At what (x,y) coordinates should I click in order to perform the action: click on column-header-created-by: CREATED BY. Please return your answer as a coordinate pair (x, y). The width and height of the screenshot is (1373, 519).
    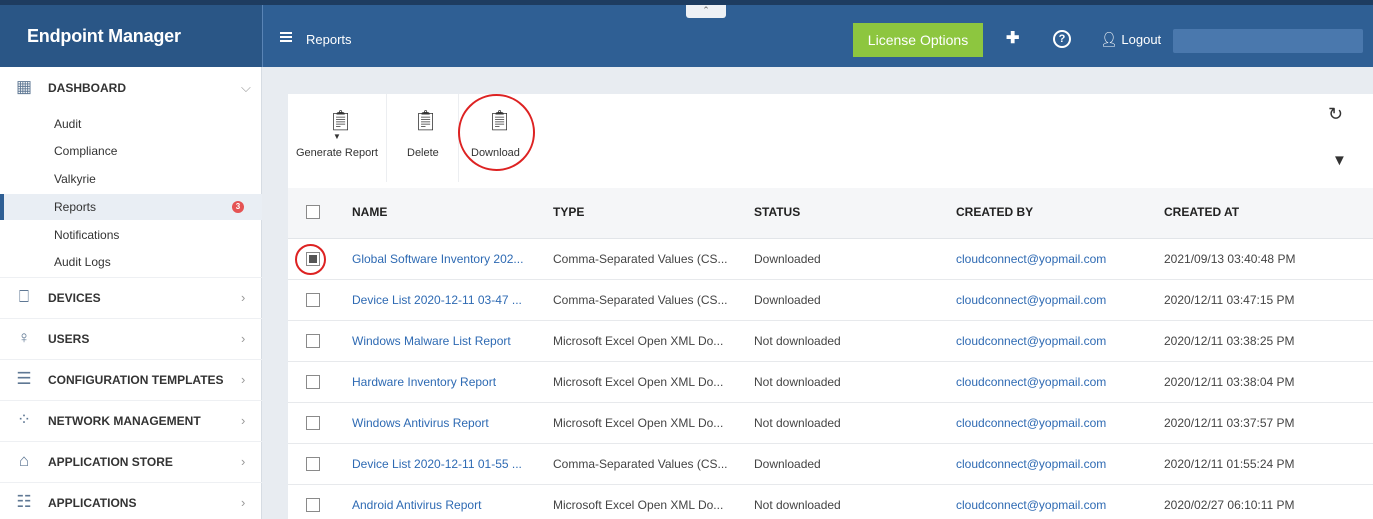
    Looking at the image, I should click on (994, 212).